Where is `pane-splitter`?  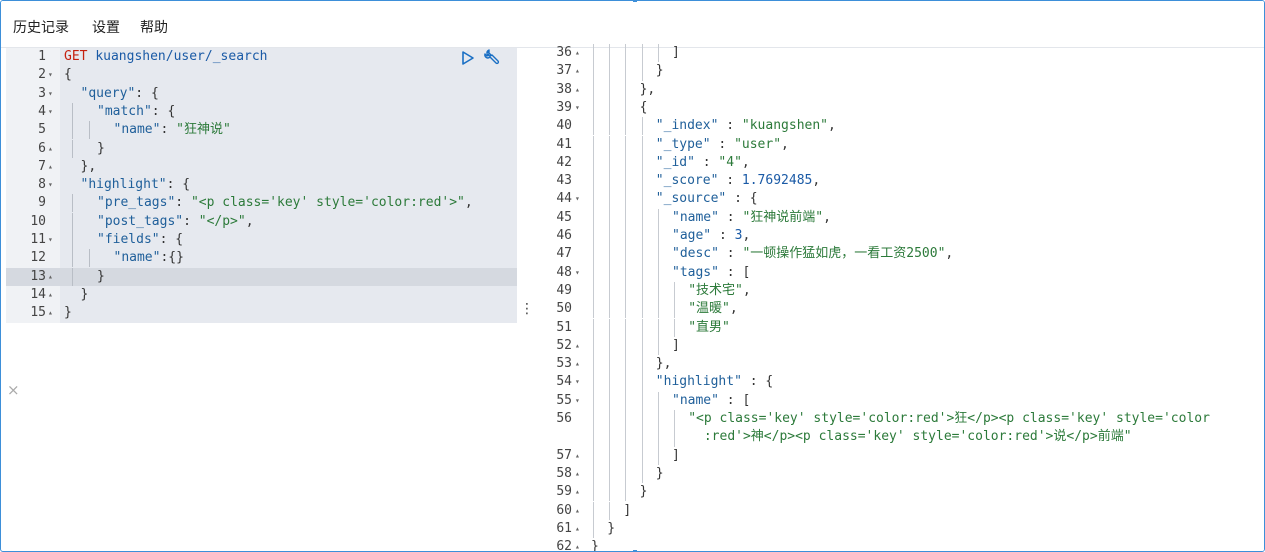
pane-splitter is located at coordinates (525, 299).